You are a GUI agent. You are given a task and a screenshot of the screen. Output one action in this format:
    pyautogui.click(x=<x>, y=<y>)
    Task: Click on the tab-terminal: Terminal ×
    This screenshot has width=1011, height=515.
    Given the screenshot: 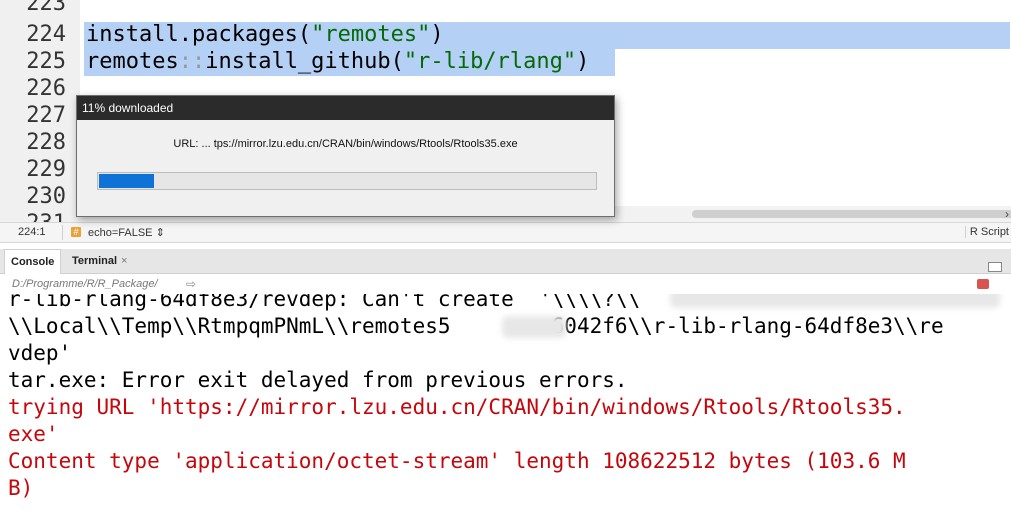 What is the action you would take?
    pyautogui.click(x=99, y=261)
    